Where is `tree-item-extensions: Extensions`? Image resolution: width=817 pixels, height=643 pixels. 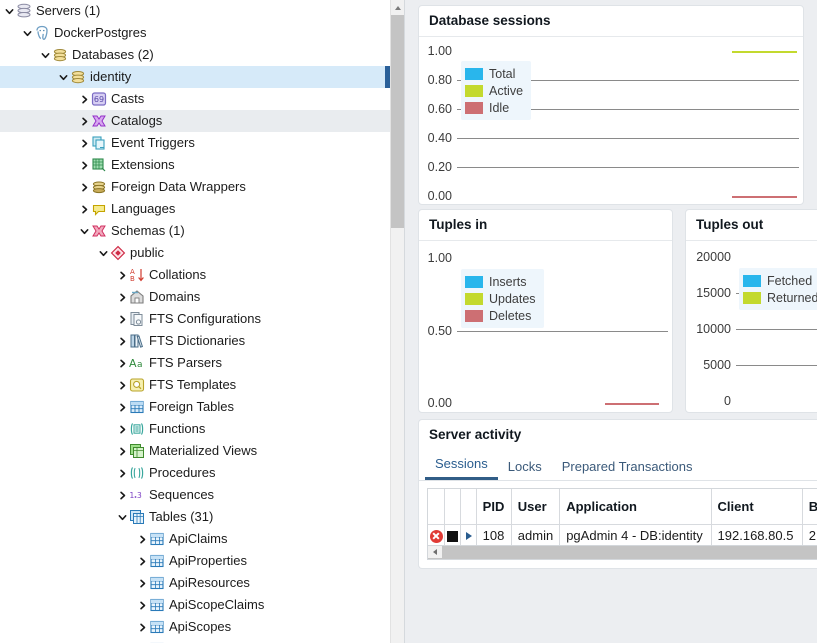 tree-item-extensions: Extensions is located at coordinates (195, 165).